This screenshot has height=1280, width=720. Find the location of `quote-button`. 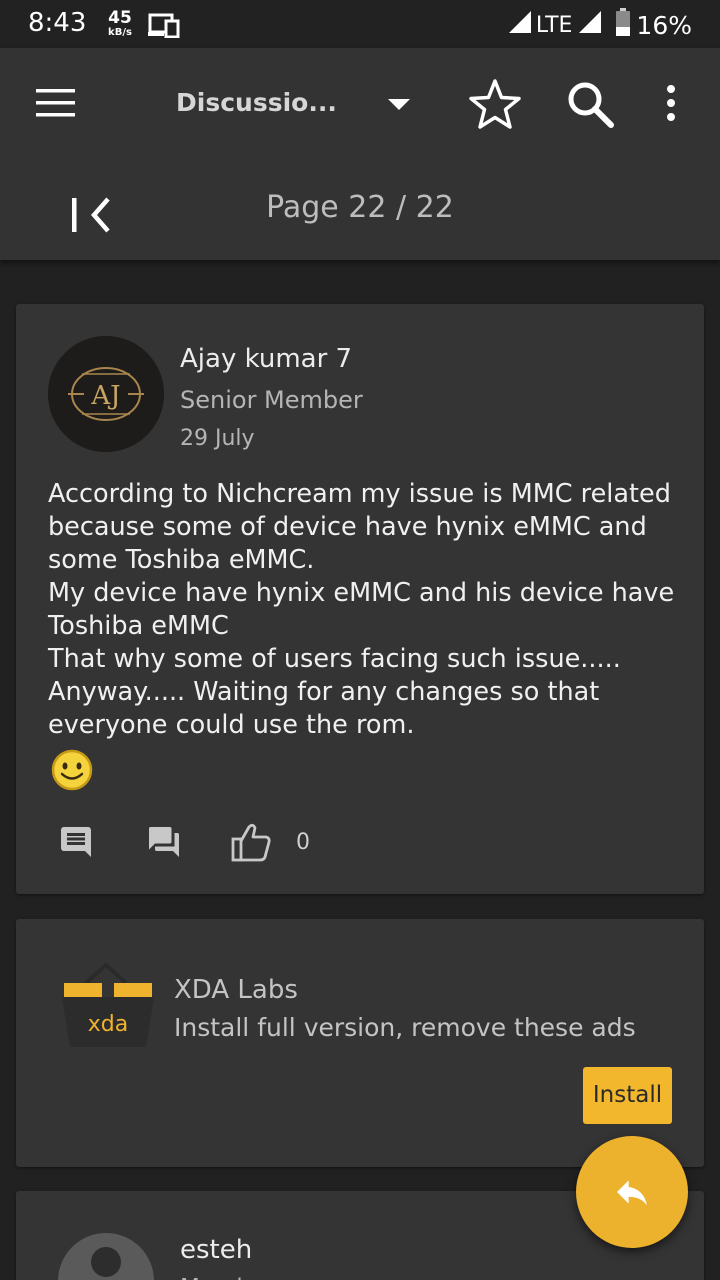

quote-button is located at coordinates (76, 844).